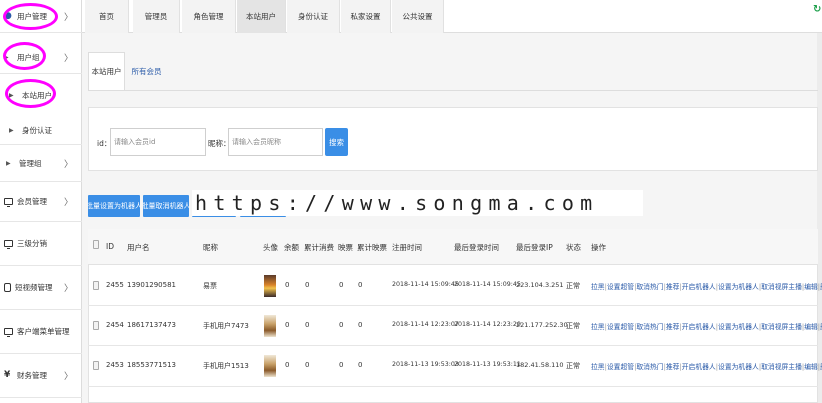 The height and width of the screenshot is (403, 822). Describe the element at coordinates (107, 16) in the screenshot. I see `tab-home: 首页` at that location.